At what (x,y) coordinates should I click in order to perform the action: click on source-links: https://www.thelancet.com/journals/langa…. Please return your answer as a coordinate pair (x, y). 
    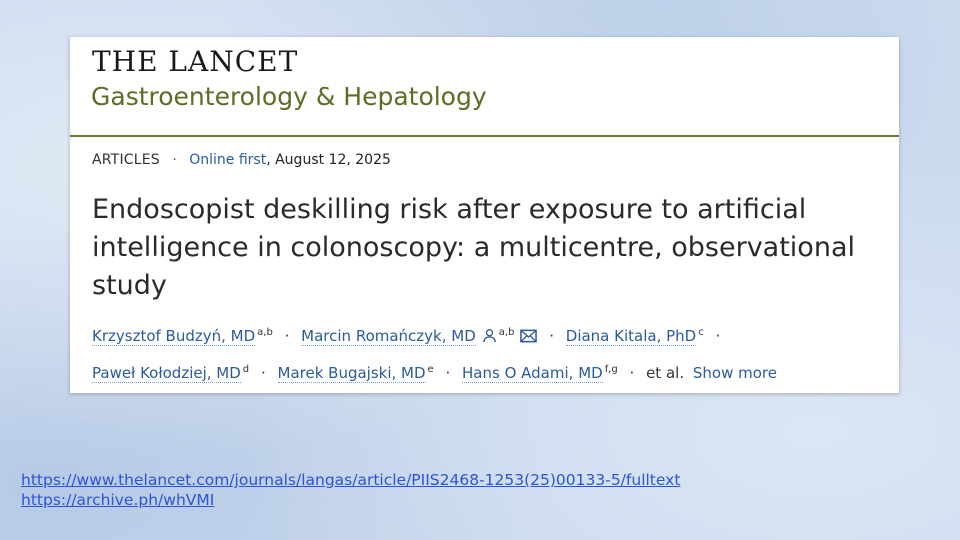
    Looking at the image, I should click on (350, 490).